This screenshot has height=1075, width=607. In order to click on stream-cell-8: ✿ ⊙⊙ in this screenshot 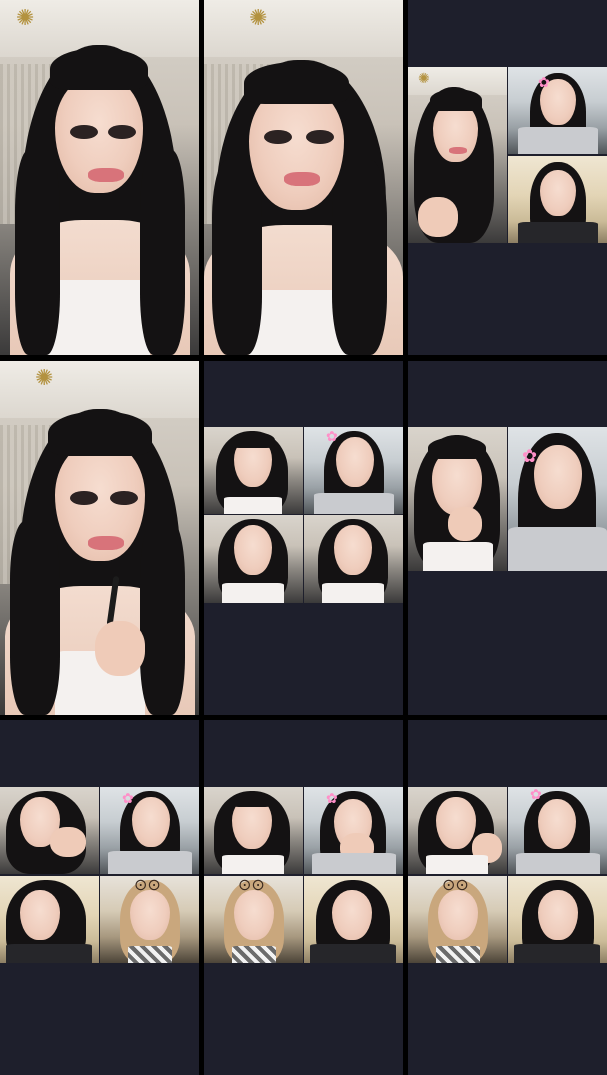, I will do `click(303, 897)`.